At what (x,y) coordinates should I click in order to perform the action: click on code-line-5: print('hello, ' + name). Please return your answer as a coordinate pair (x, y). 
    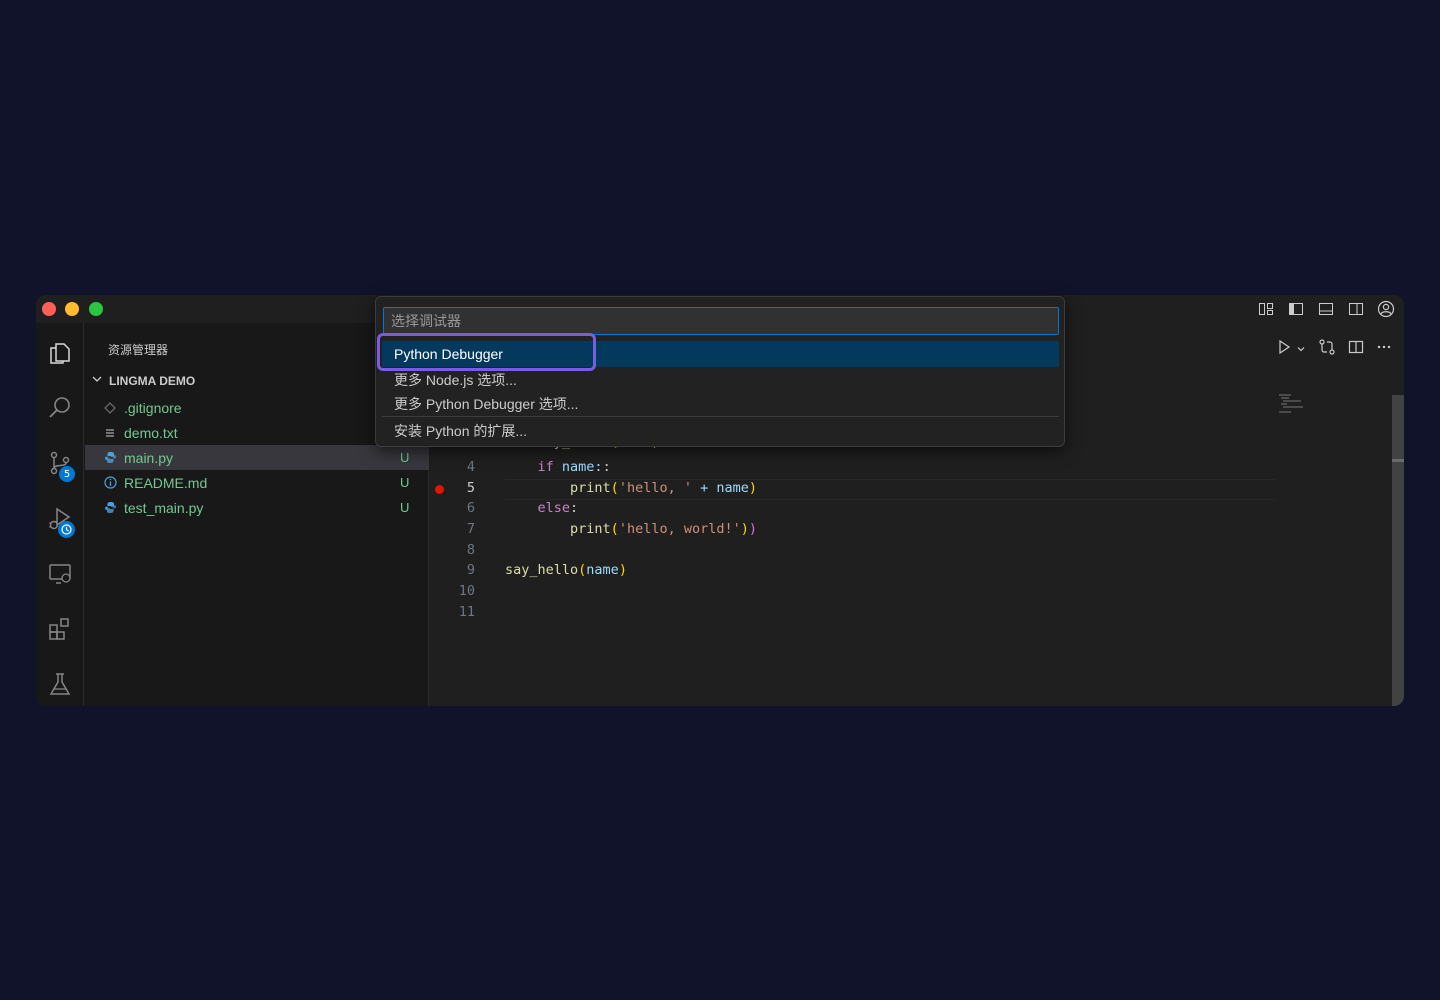
    Looking at the image, I should click on (664, 488).